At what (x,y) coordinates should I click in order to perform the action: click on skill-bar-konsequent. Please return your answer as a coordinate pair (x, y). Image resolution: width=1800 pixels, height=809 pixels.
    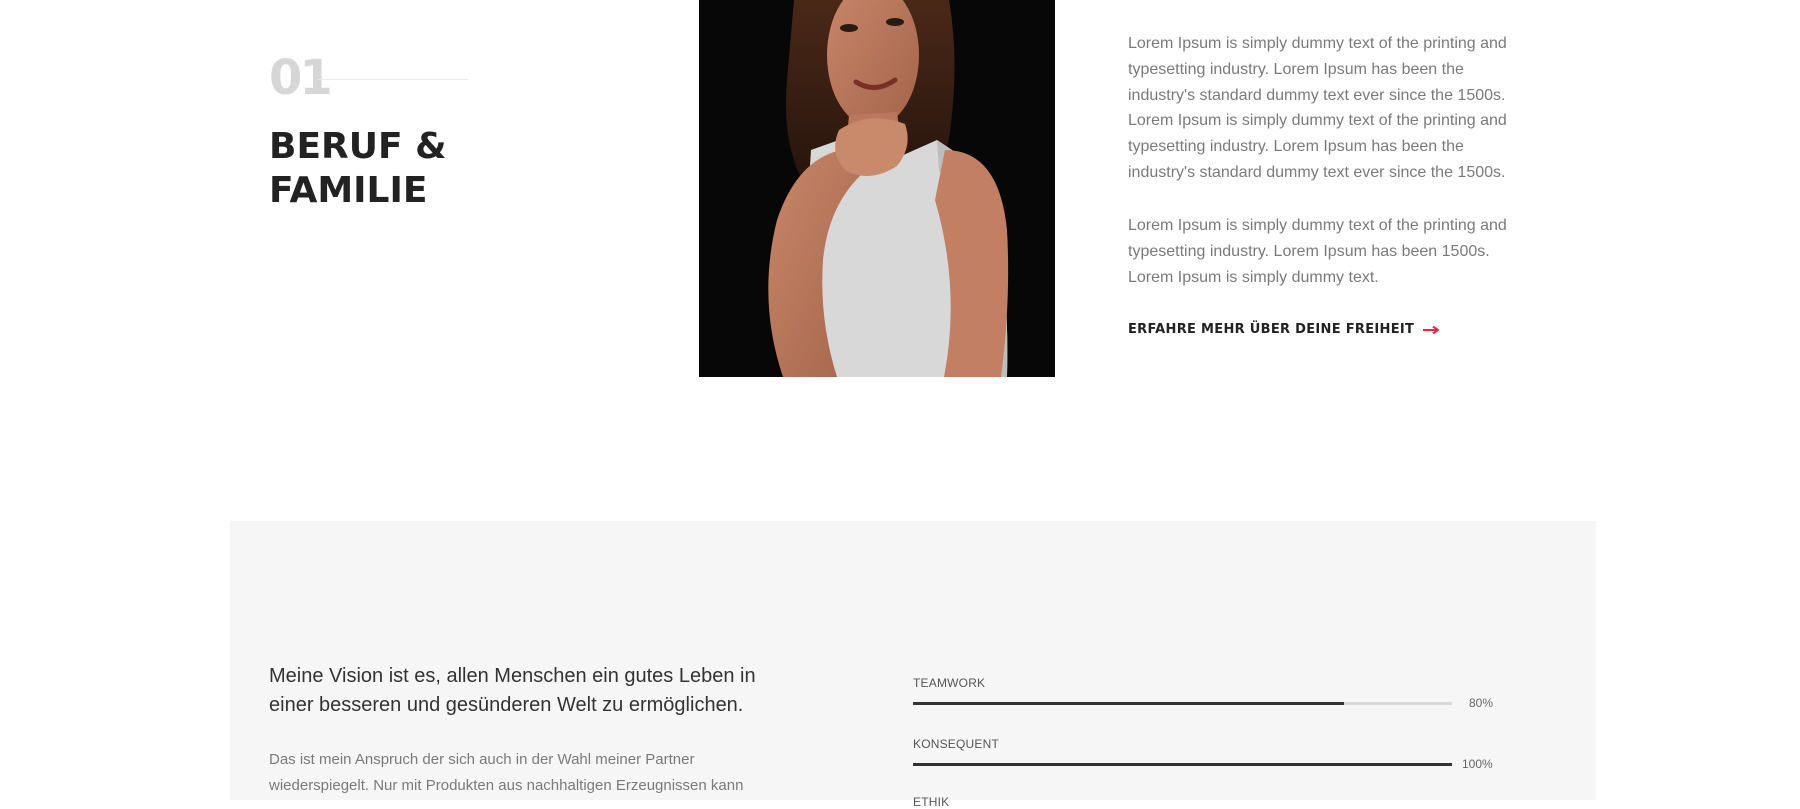
    Looking at the image, I should click on (1182, 764).